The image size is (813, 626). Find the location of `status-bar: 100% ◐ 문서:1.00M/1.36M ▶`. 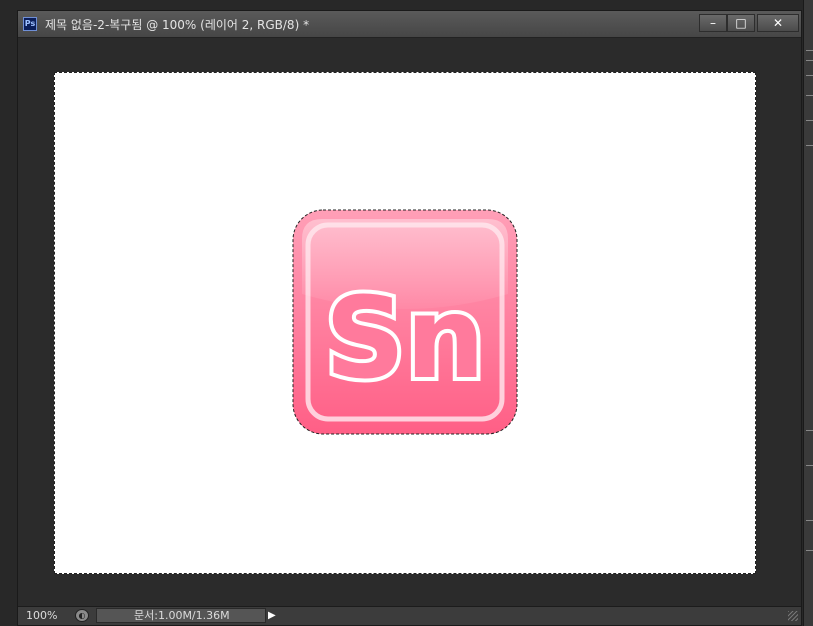

status-bar: 100% ◐ 문서:1.00M/1.36M ▶ is located at coordinates (409, 615).